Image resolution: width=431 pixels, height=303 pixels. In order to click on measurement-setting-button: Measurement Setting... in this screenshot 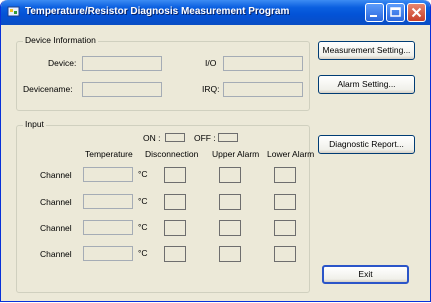, I will do `click(366, 50)`.